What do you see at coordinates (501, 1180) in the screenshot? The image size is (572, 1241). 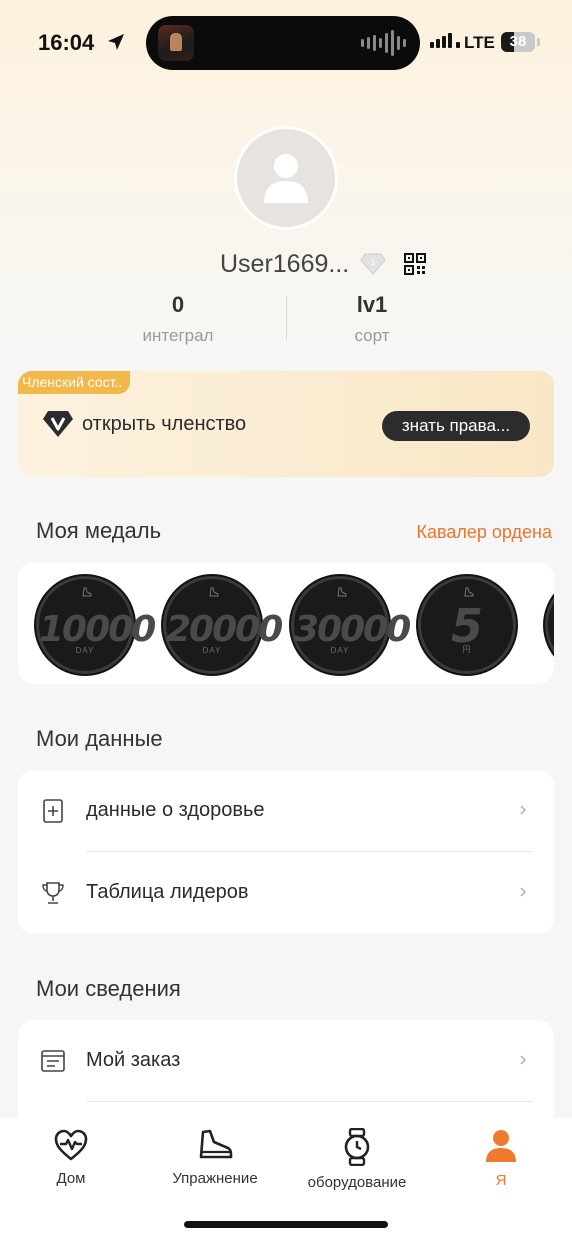 I see `tab-label: Я` at bounding box center [501, 1180].